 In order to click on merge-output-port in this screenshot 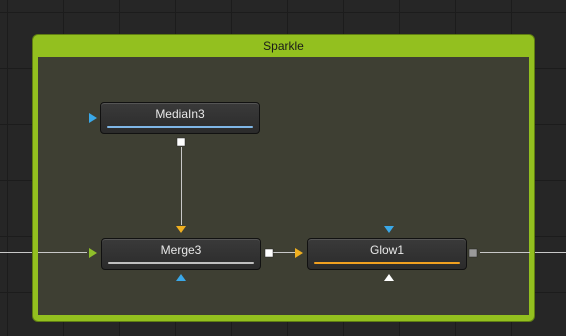, I will do `click(269, 253)`.